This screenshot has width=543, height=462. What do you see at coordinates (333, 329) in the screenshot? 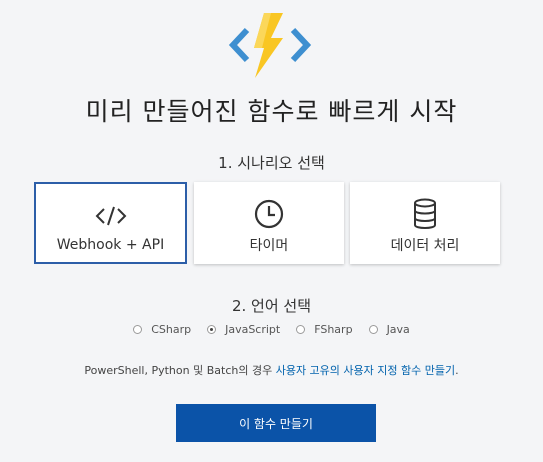
I see `language-label: FSharp` at bounding box center [333, 329].